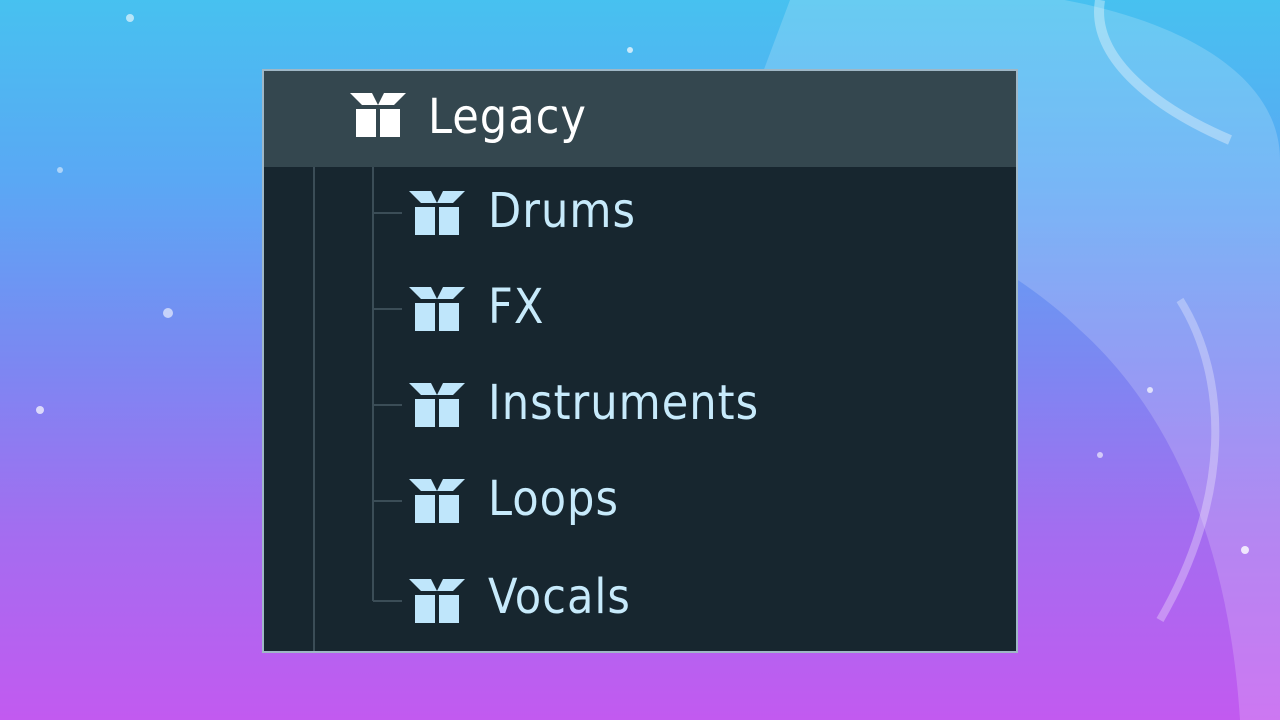 The height and width of the screenshot is (720, 1280). Describe the element at coordinates (516, 307) in the screenshot. I see `tree-item-label: FX` at that location.